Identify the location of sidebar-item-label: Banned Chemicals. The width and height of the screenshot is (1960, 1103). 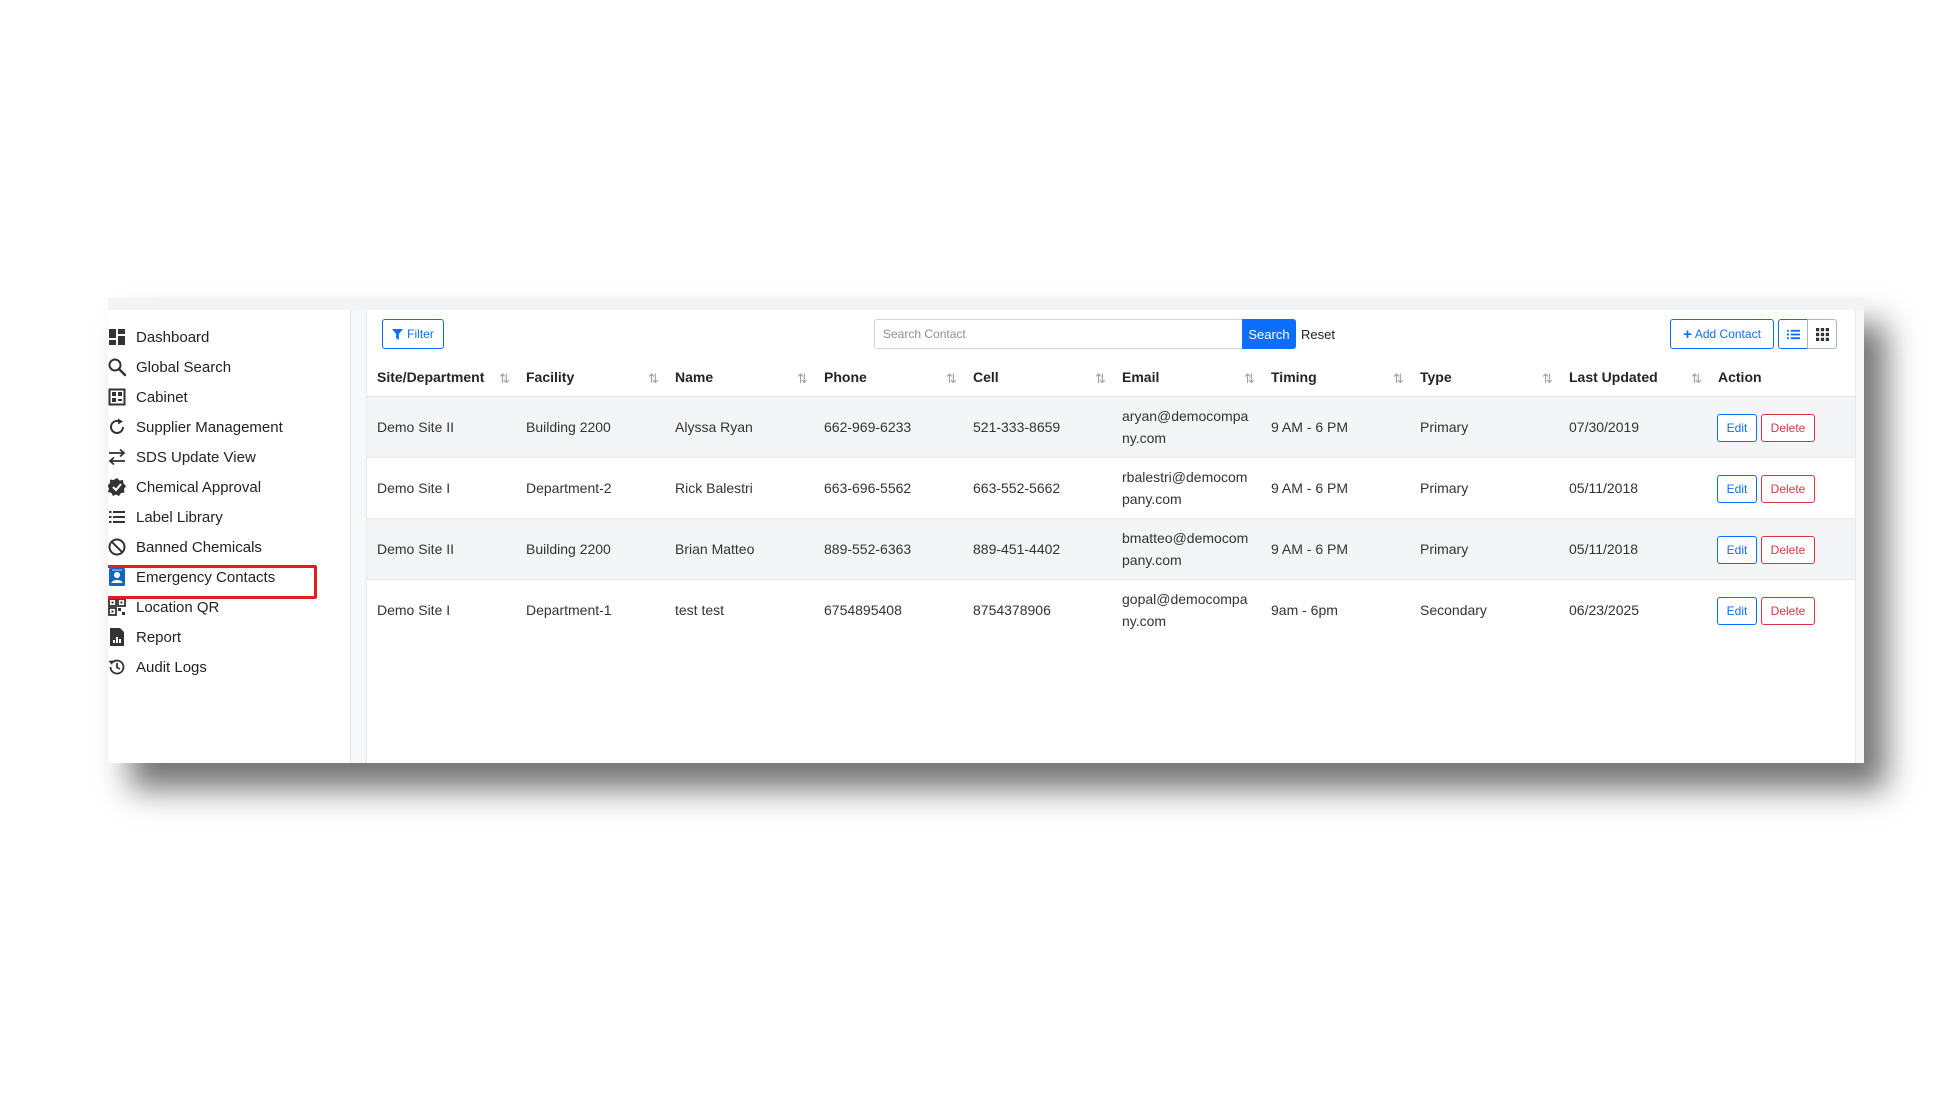
(199, 547).